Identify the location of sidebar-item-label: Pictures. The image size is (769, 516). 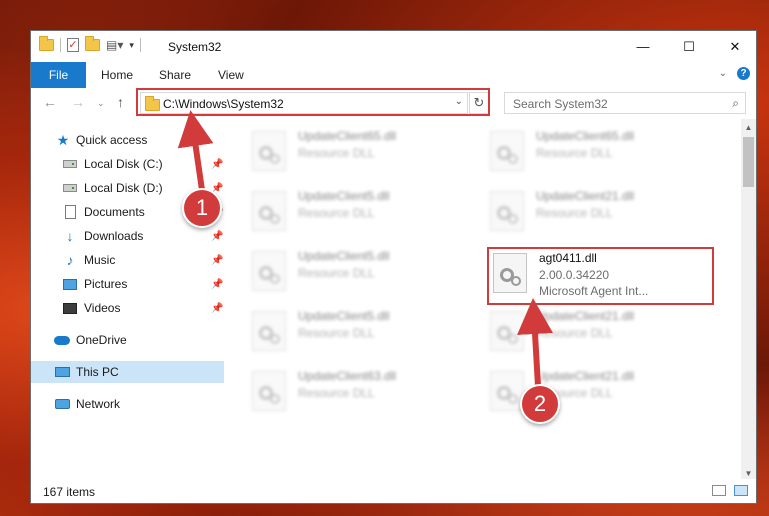
(106, 284).